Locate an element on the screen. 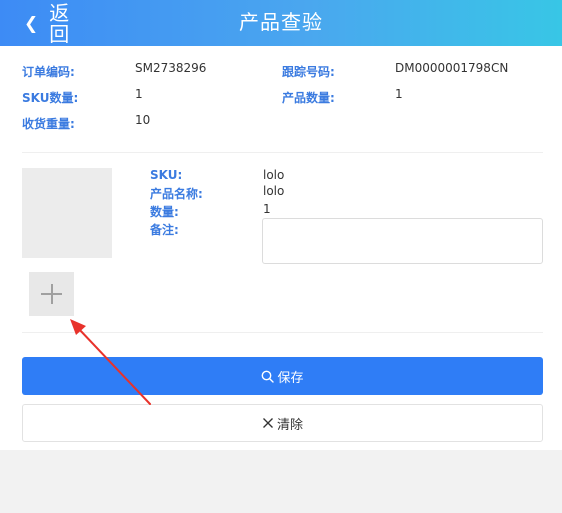 The height and width of the screenshot is (513, 562). note-label: 备注: is located at coordinates (164, 230).